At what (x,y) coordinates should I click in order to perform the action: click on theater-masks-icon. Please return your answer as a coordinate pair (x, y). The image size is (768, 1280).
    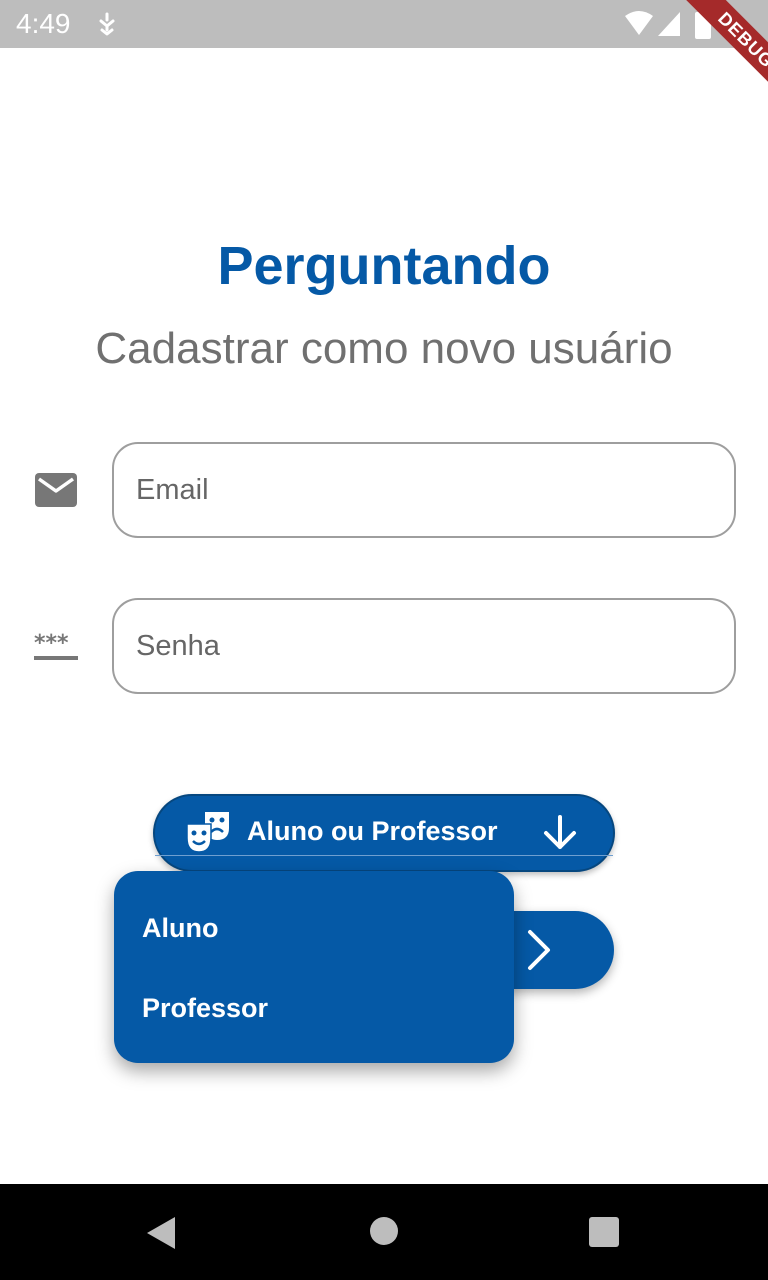
    Looking at the image, I should click on (208, 834).